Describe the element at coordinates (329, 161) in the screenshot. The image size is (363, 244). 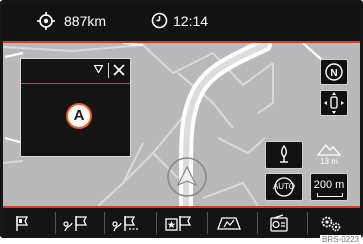
I see `altitude-value: 13 m` at that location.